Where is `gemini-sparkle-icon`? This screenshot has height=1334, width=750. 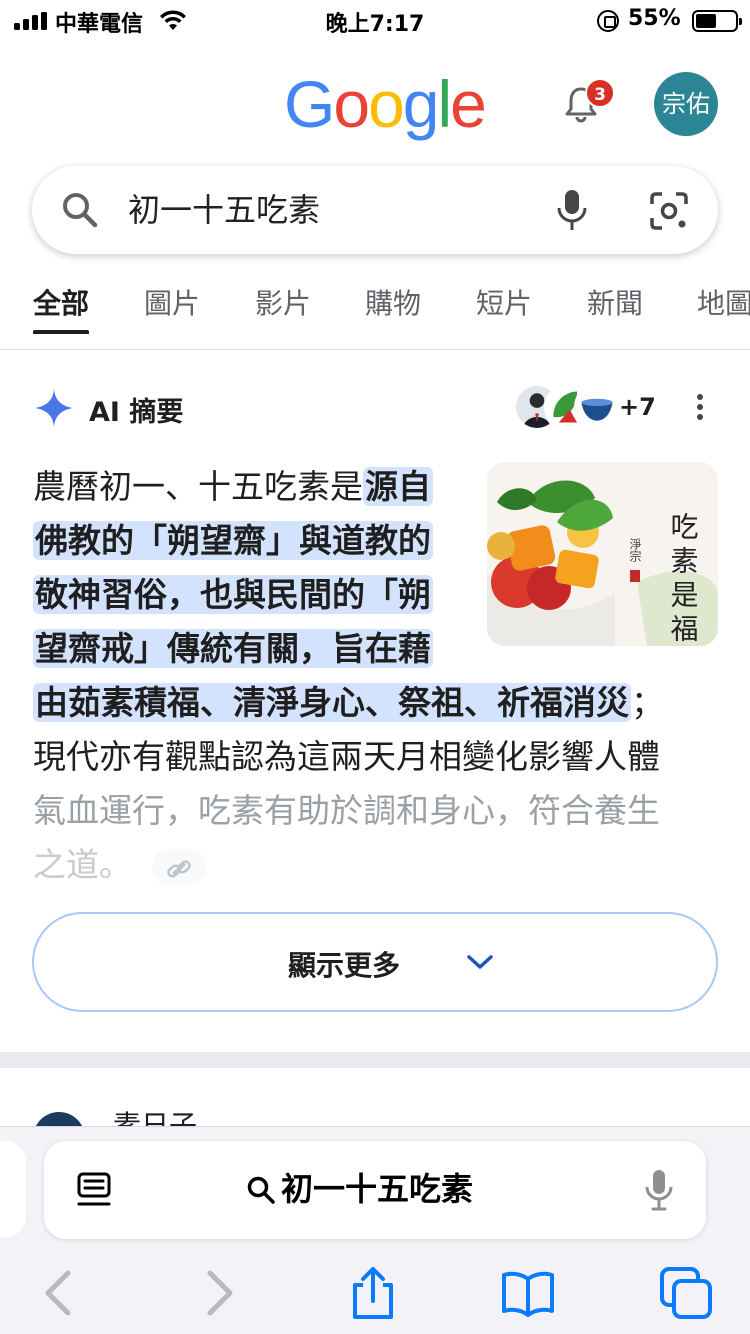 gemini-sparkle-icon is located at coordinates (54, 408).